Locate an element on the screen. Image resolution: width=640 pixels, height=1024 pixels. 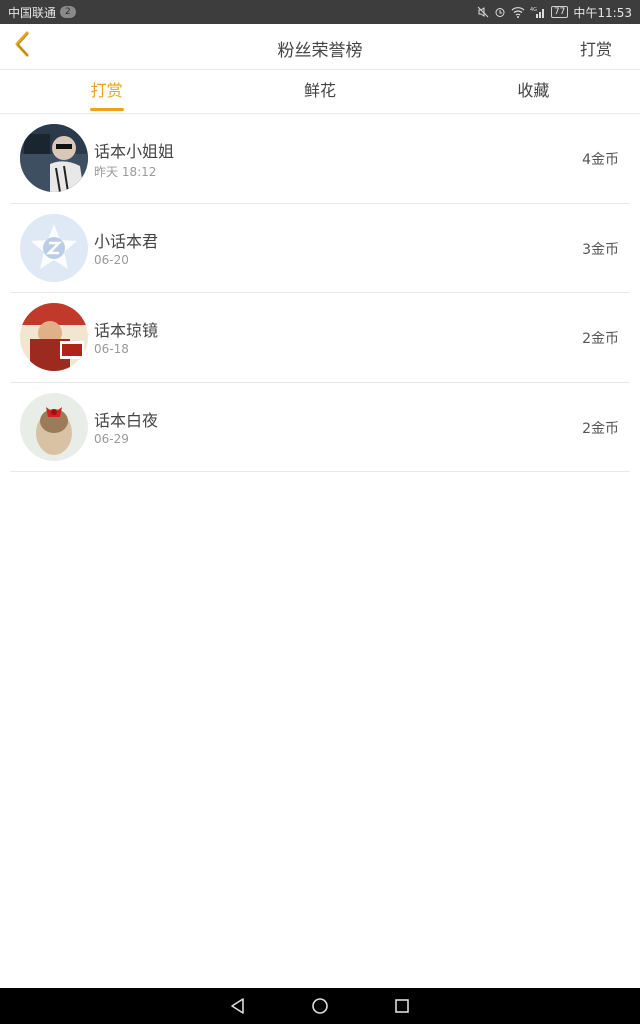
tab-bar: 打赏 鲜花 收藏 is located at coordinates (320, 92).